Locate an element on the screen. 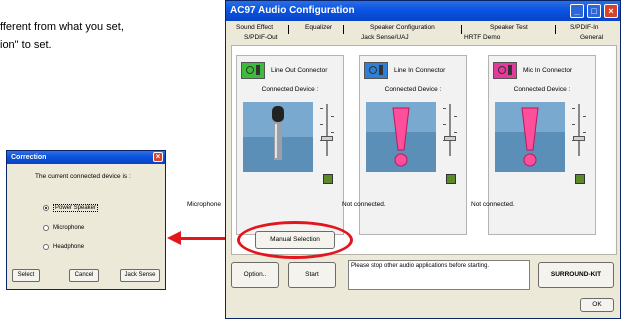 Image resolution: width=622 pixels, height=319 pixels. line-in-icon is located at coordinates (376, 70).